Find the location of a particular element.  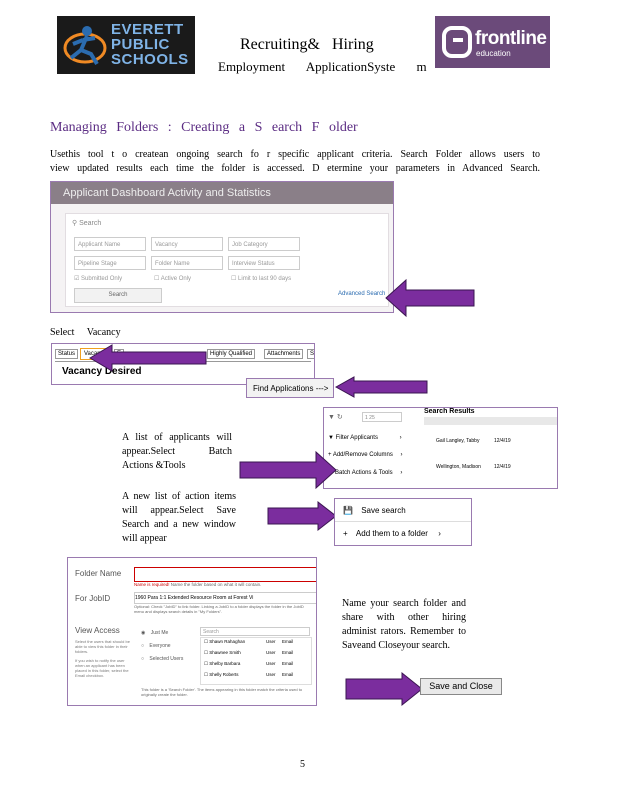

find-applications-button: Find Applications ---> is located at coordinates (290, 388).